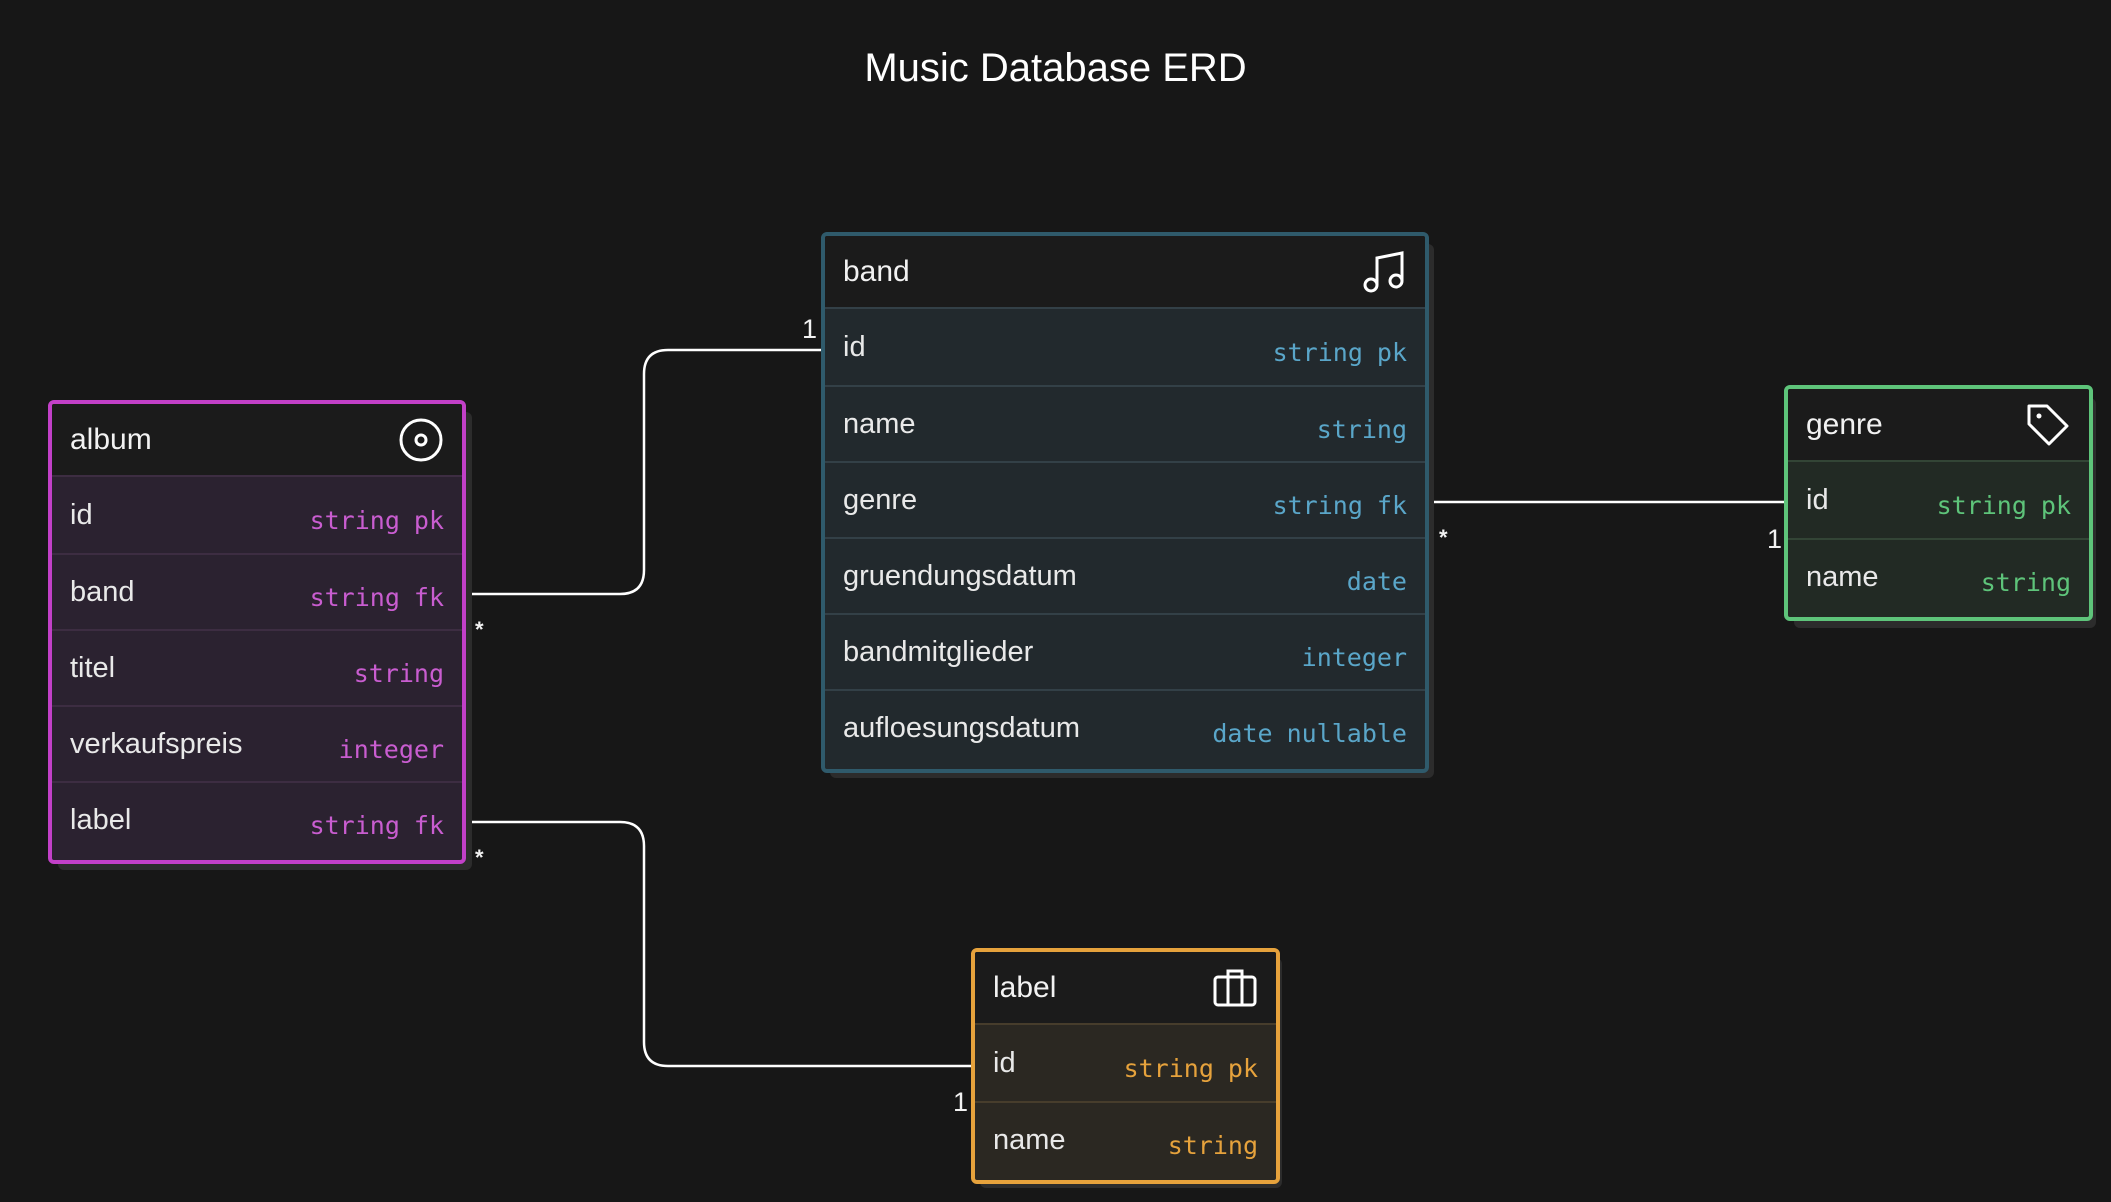 The width and height of the screenshot is (2111, 1202). Describe the element at coordinates (1025, 987) in the screenshot. I see `entity-title: label` at that location.